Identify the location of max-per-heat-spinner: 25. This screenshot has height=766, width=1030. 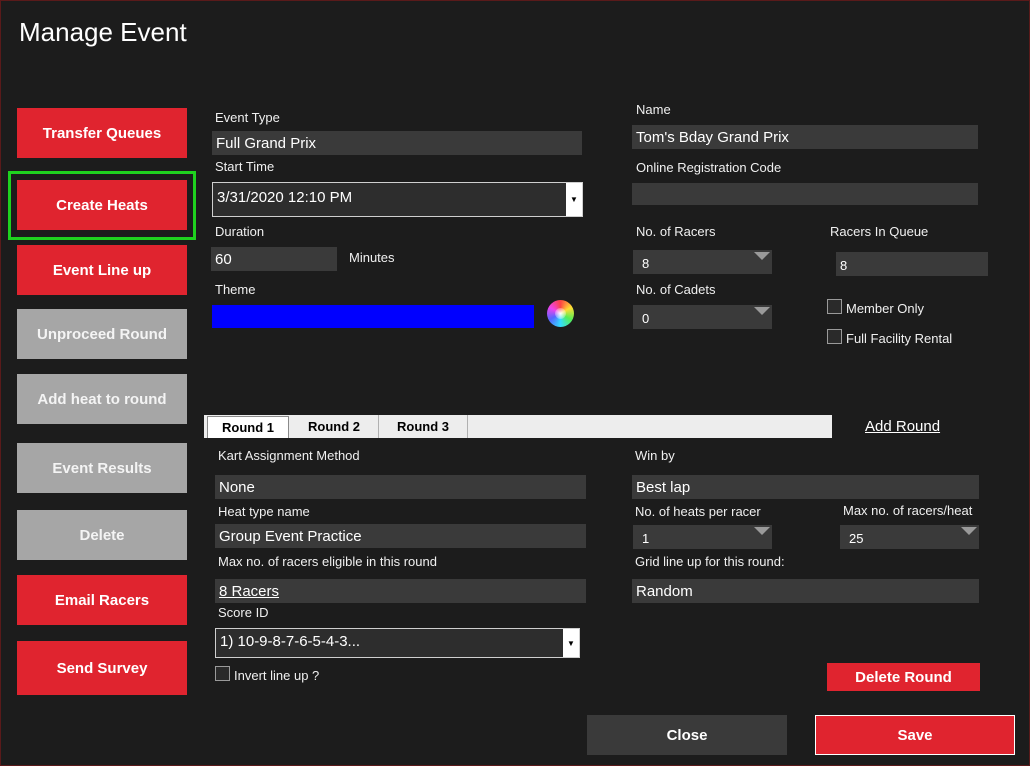
(909, 537).